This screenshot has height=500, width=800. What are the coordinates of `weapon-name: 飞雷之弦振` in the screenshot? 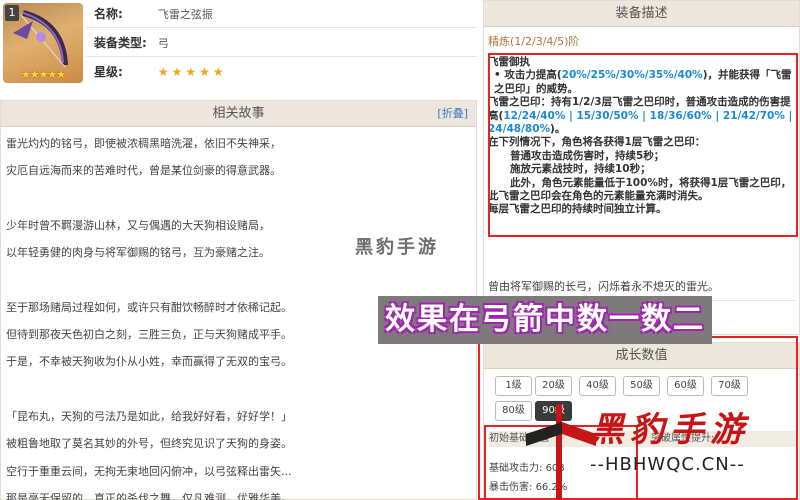 It's located at (185, 14).